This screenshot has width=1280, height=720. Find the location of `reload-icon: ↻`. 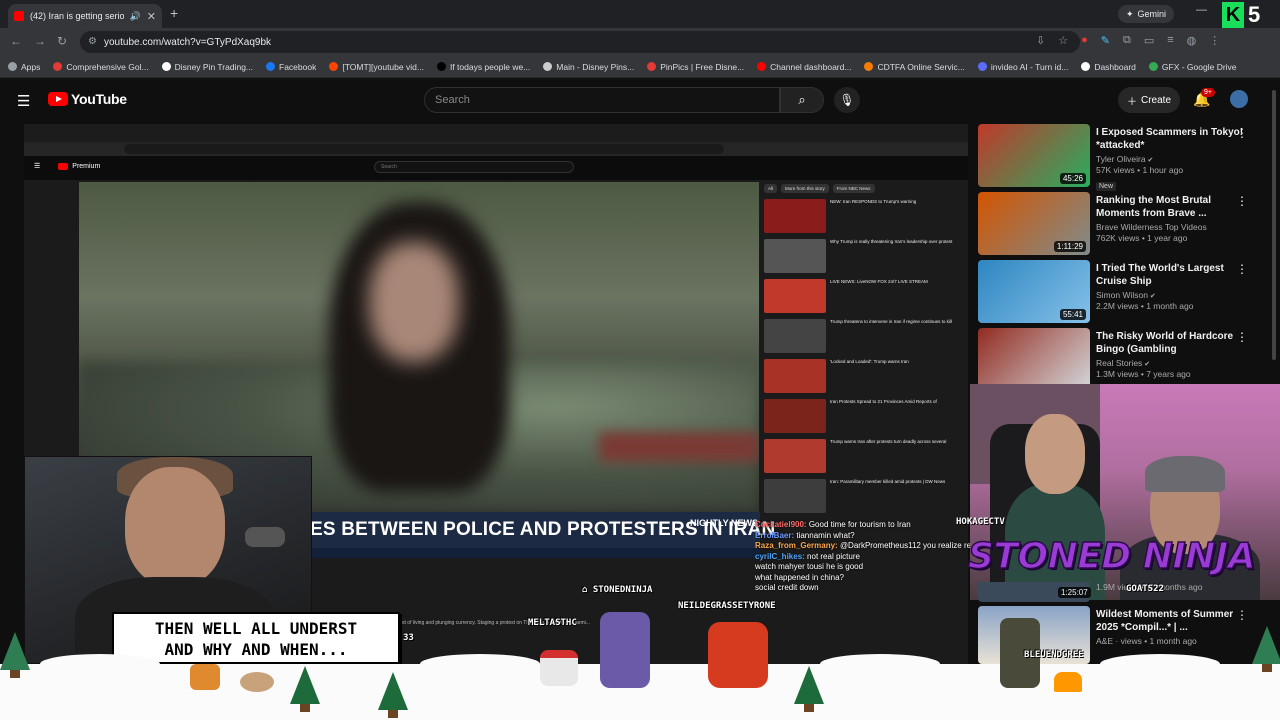

reload-icon: ↻ is located at coordinates (62, 41).